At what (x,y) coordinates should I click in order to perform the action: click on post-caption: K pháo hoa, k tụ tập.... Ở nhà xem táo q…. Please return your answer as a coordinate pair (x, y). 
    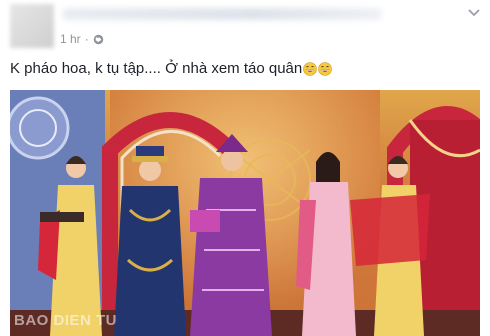
    Looking at the image, I should click on (171, 68).